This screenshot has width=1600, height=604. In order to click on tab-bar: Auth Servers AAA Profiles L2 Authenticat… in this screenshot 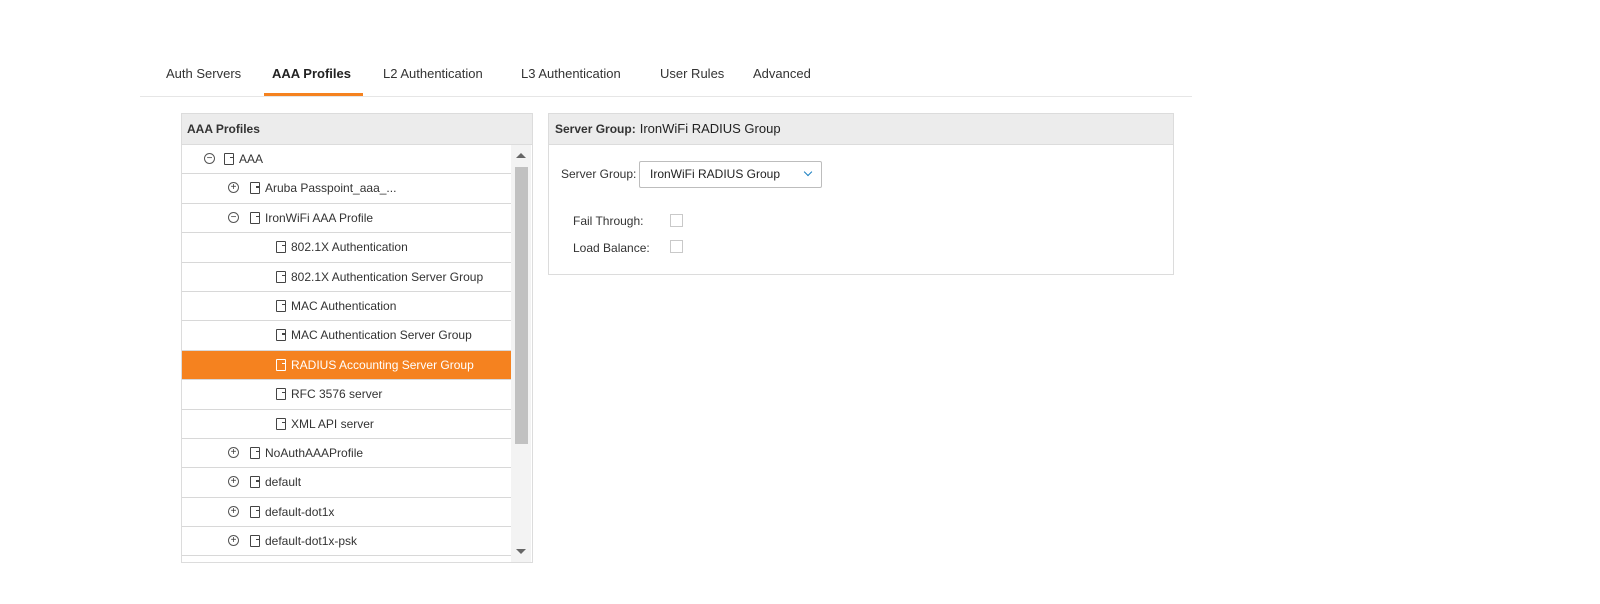, I will do `click(666, 76)`.